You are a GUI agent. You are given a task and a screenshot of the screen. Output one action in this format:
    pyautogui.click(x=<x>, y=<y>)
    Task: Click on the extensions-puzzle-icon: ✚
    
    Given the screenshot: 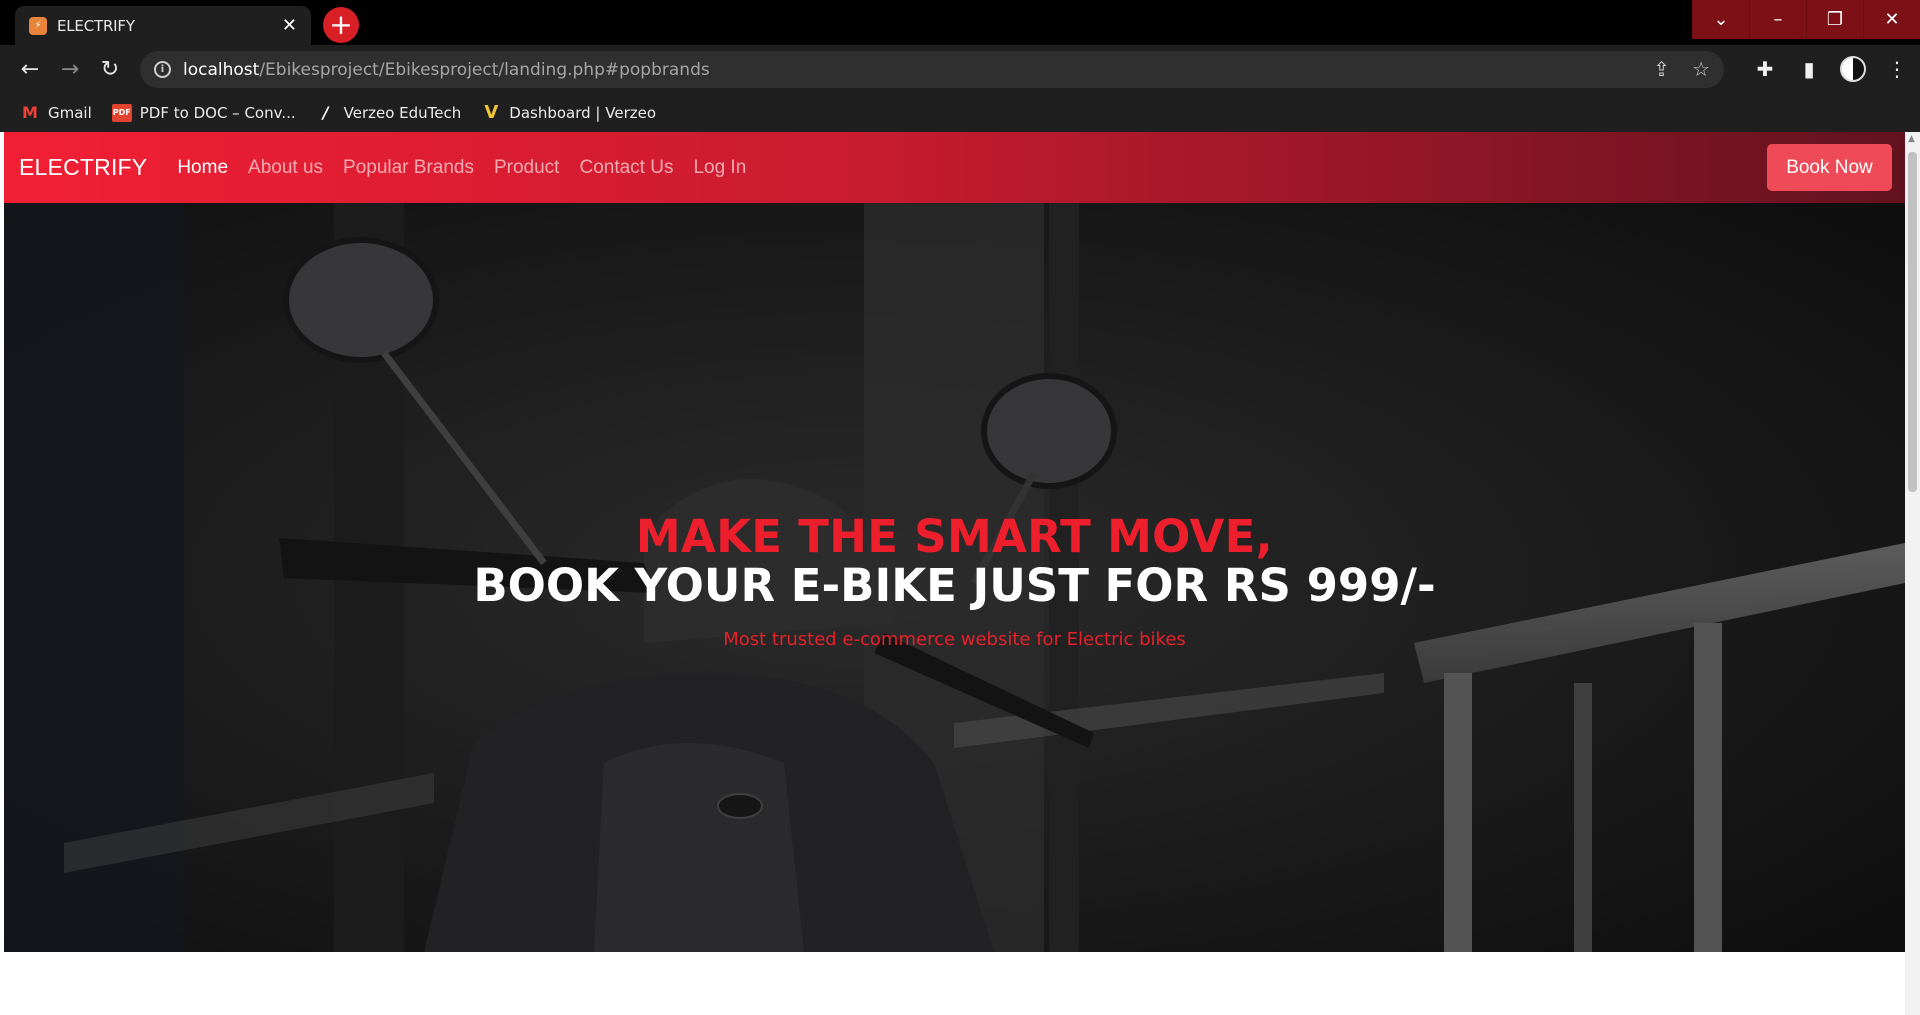 What is the action you would take?
    pyautogui.click(x=1765, y=69)
    